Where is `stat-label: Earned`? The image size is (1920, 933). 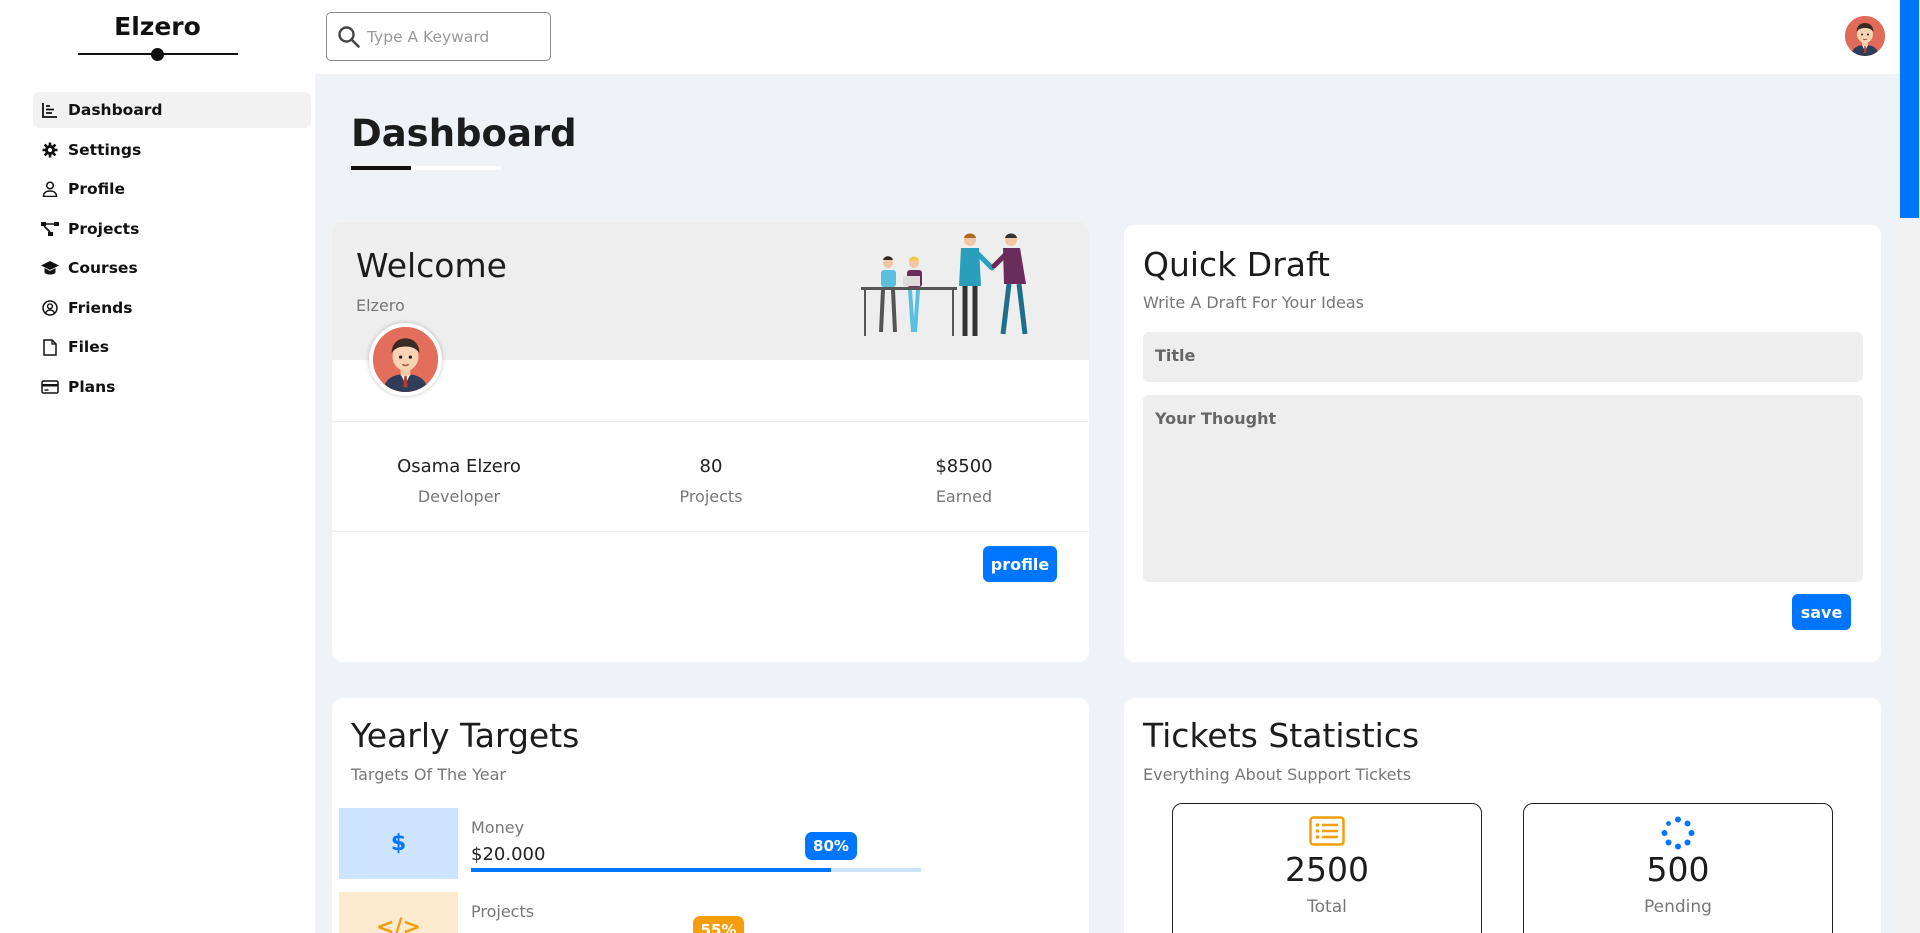
stat-label: Earned is located at coordinates (964, 496).